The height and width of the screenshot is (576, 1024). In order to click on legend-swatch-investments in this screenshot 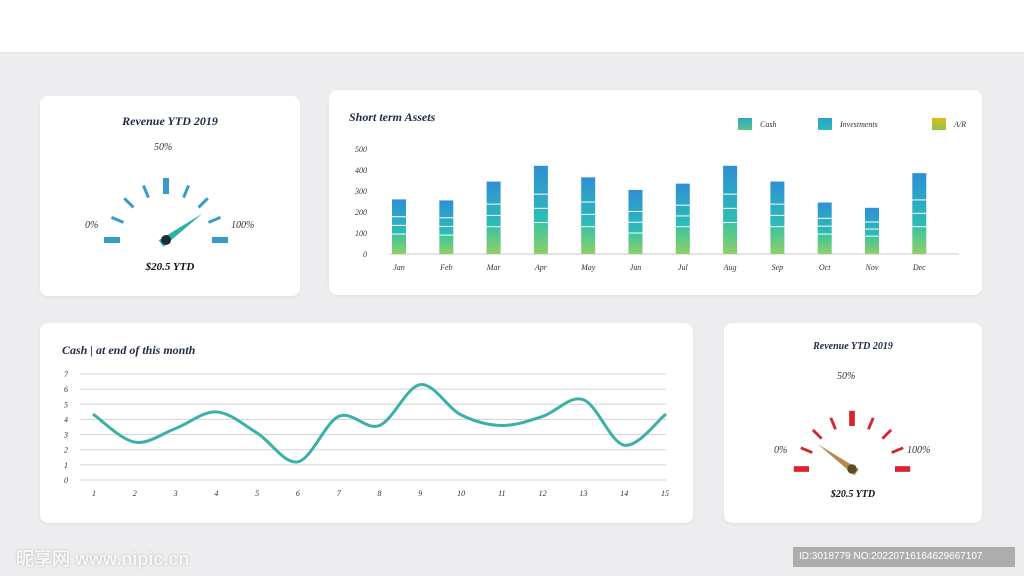, I will do `click(825, 124)`.